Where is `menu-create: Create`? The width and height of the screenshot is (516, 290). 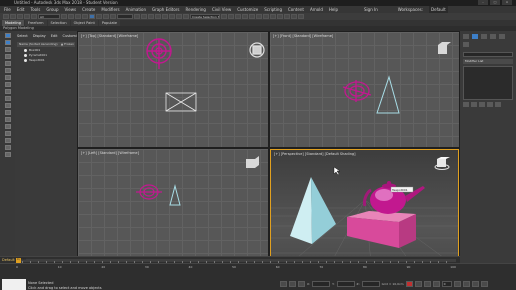 menu-create: Create is located at coordinates (88, 9).